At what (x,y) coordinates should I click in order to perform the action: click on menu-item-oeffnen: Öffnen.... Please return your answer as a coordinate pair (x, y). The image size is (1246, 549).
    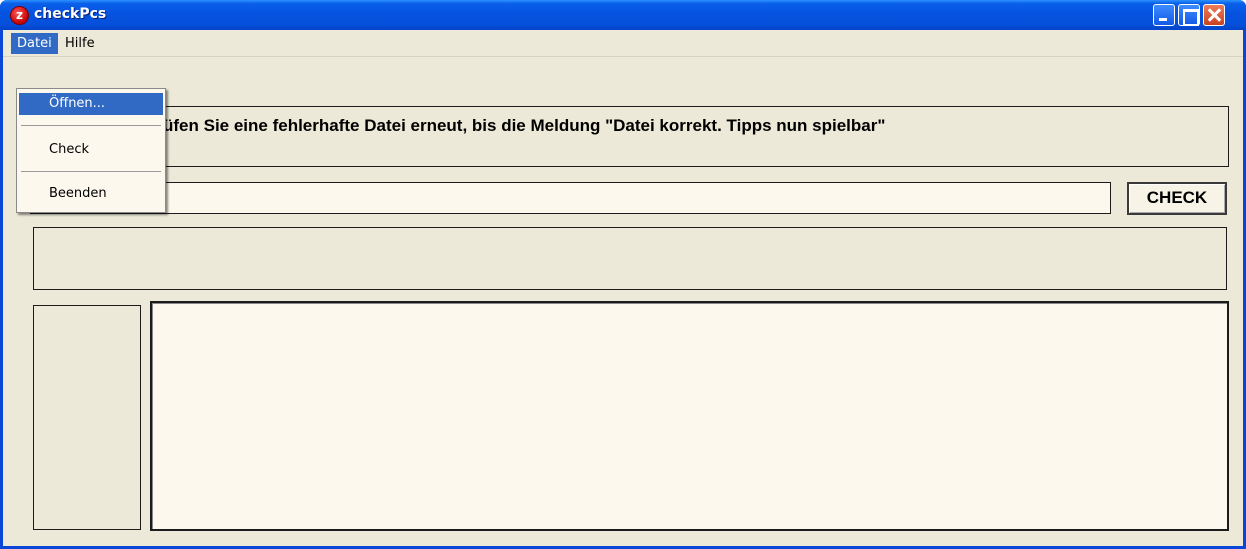
    Looking at the image, I should click on (91, 104).